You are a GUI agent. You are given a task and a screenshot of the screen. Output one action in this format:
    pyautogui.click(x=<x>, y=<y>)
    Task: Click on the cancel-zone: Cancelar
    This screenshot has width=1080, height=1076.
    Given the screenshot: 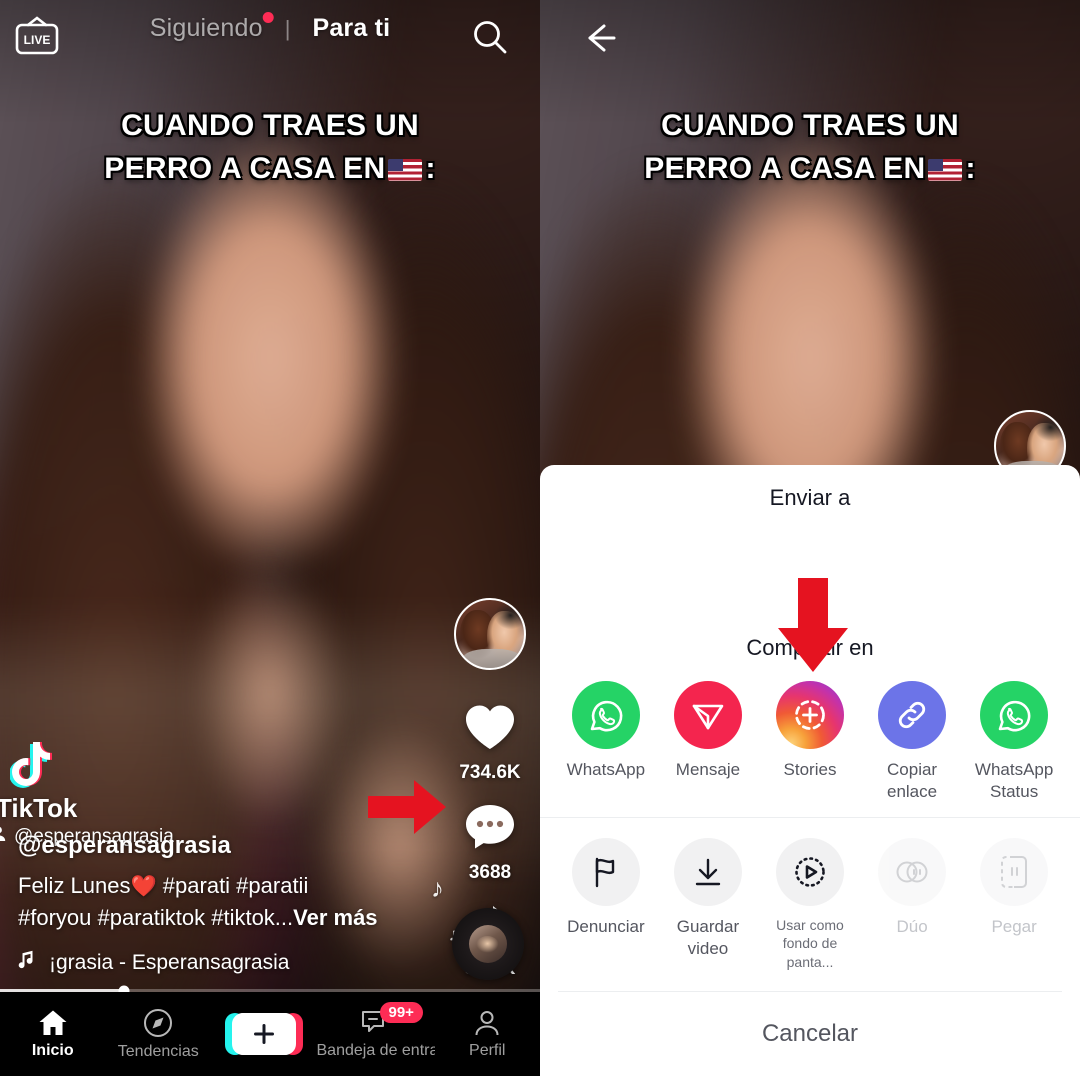 What is the action you would take?
    pyautogui.click(x=810, y=1034)
    